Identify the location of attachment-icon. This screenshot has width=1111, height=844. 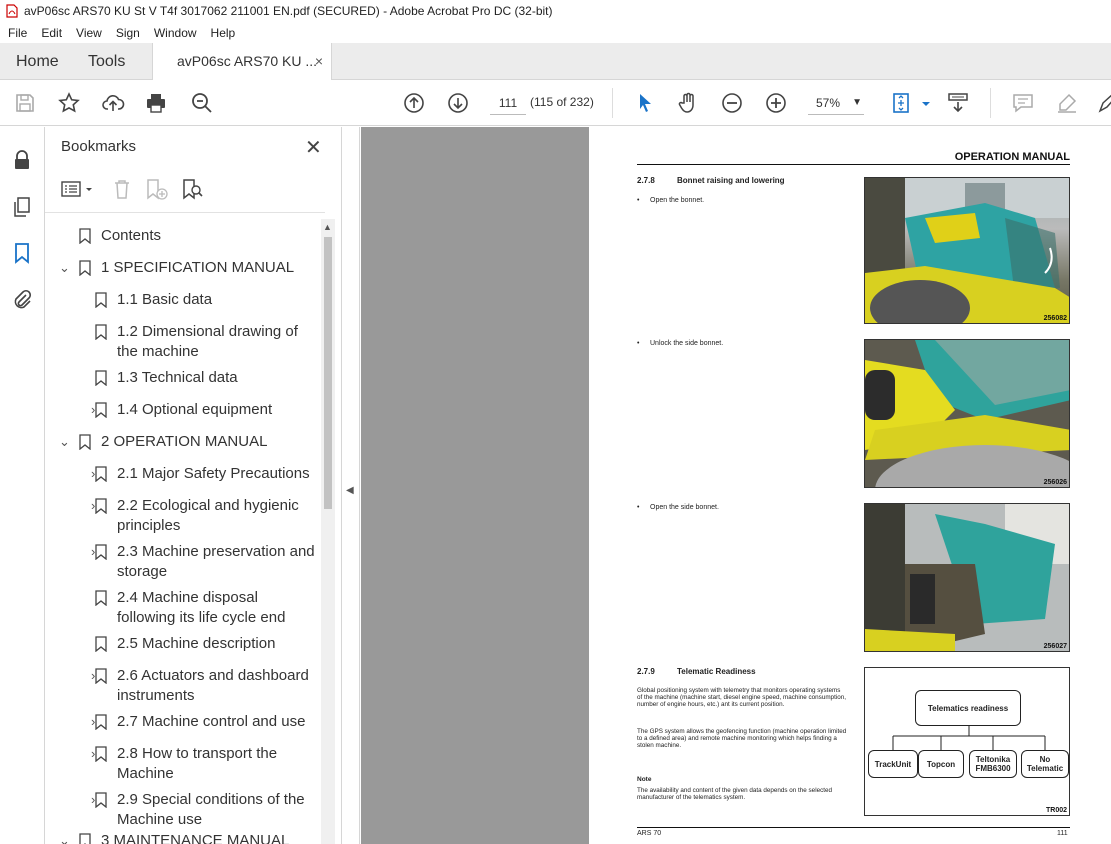
(22, 299).